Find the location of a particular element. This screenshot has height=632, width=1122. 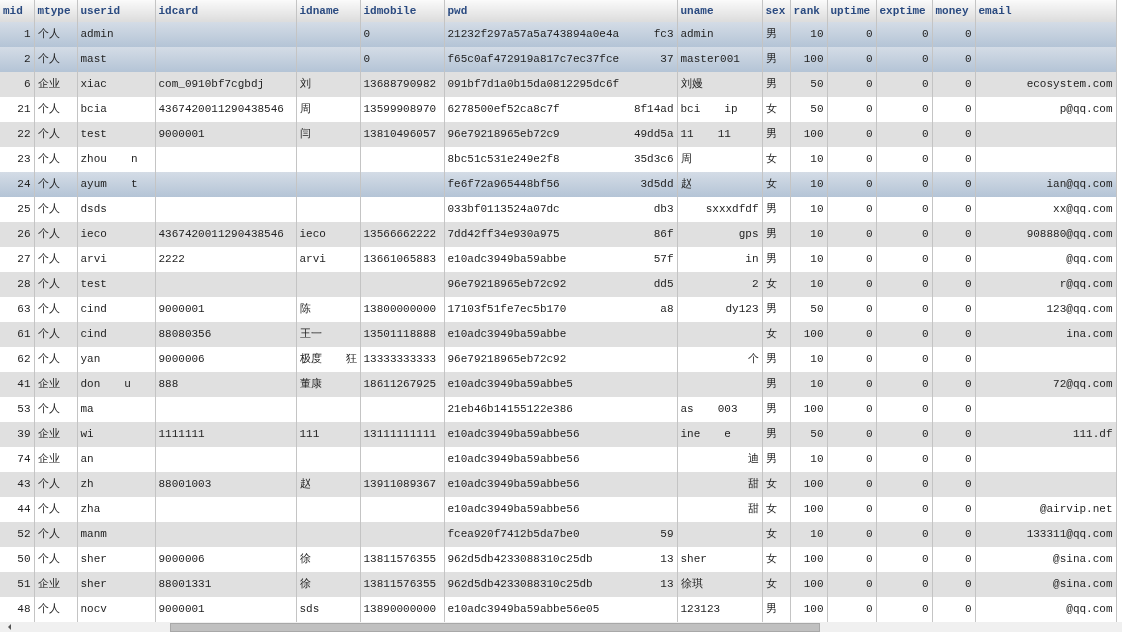

table-cell-text: 88080356 is located at coordinates (185, 335).